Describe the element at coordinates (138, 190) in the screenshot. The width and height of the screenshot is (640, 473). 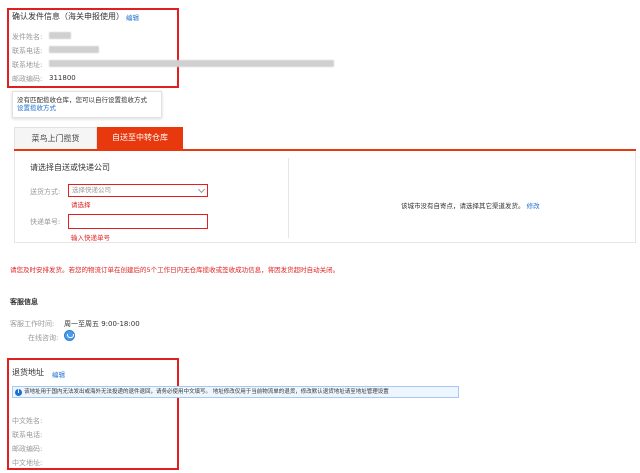
I see `courier-select: 选择快递公司` at that location.